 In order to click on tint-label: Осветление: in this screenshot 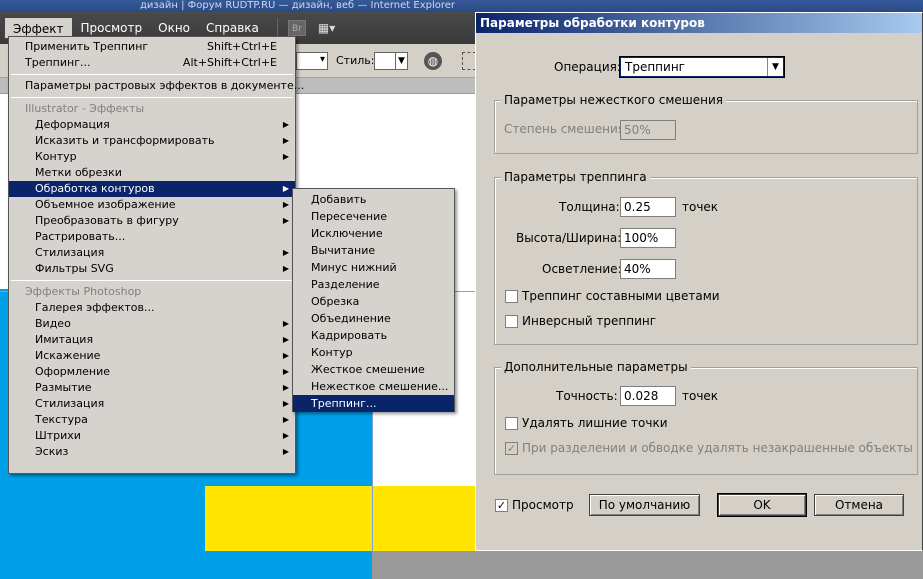, I will do `click(582, 269)`.